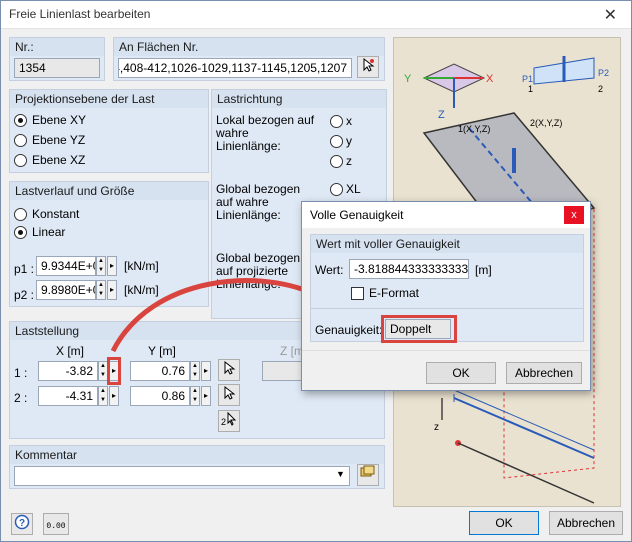 The width and height of the screenshot is (632, 542). I want to click on popup-cancel-button: Abbrechen, so click(544, 373).